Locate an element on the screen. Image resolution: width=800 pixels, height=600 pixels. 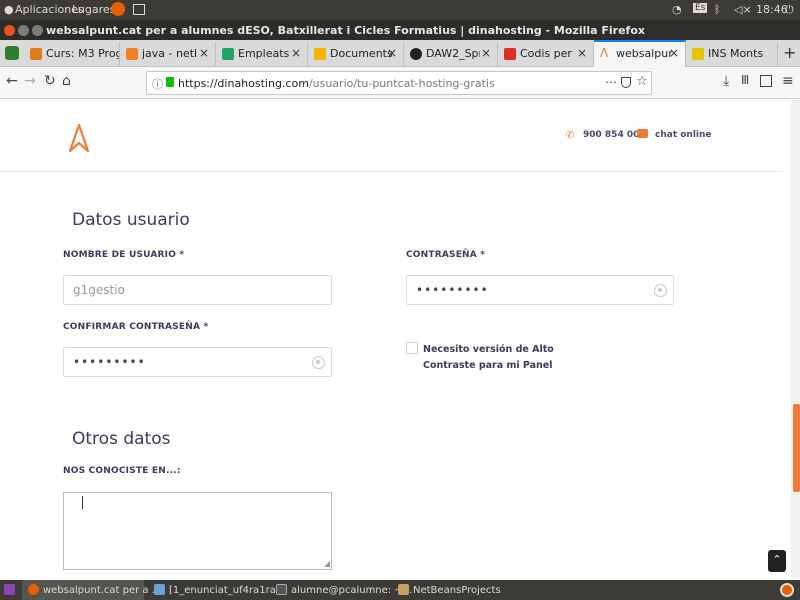
power-icon: ⏻ is located at coordinates (789, 10).